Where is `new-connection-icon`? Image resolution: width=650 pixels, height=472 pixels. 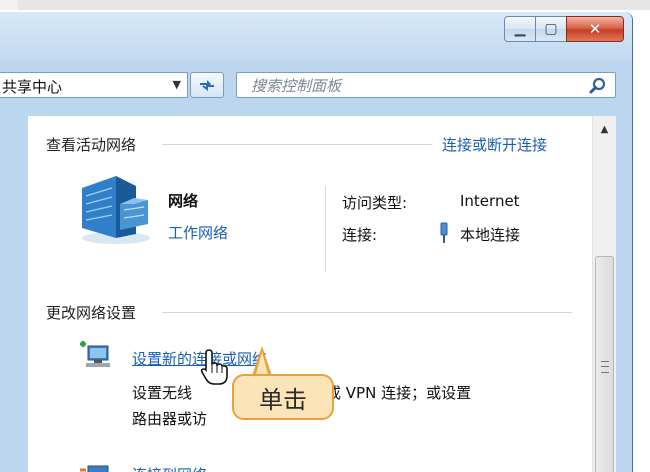
new-connection-icon is located at coordinates (95, 354).